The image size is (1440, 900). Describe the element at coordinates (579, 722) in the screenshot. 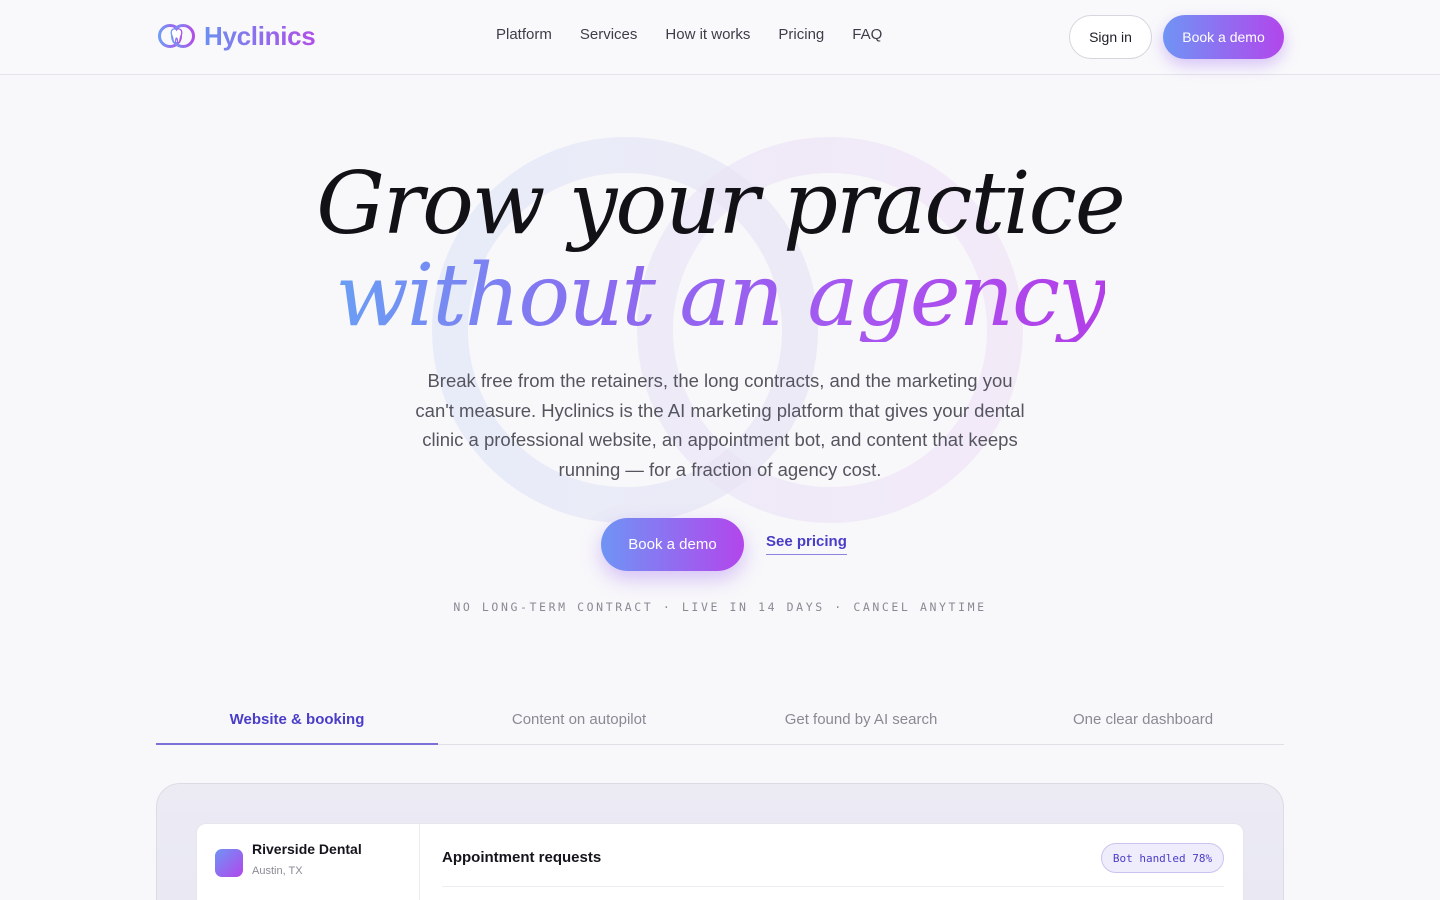

I see `tab-content-autopilot: Content on autopilot` at that location.